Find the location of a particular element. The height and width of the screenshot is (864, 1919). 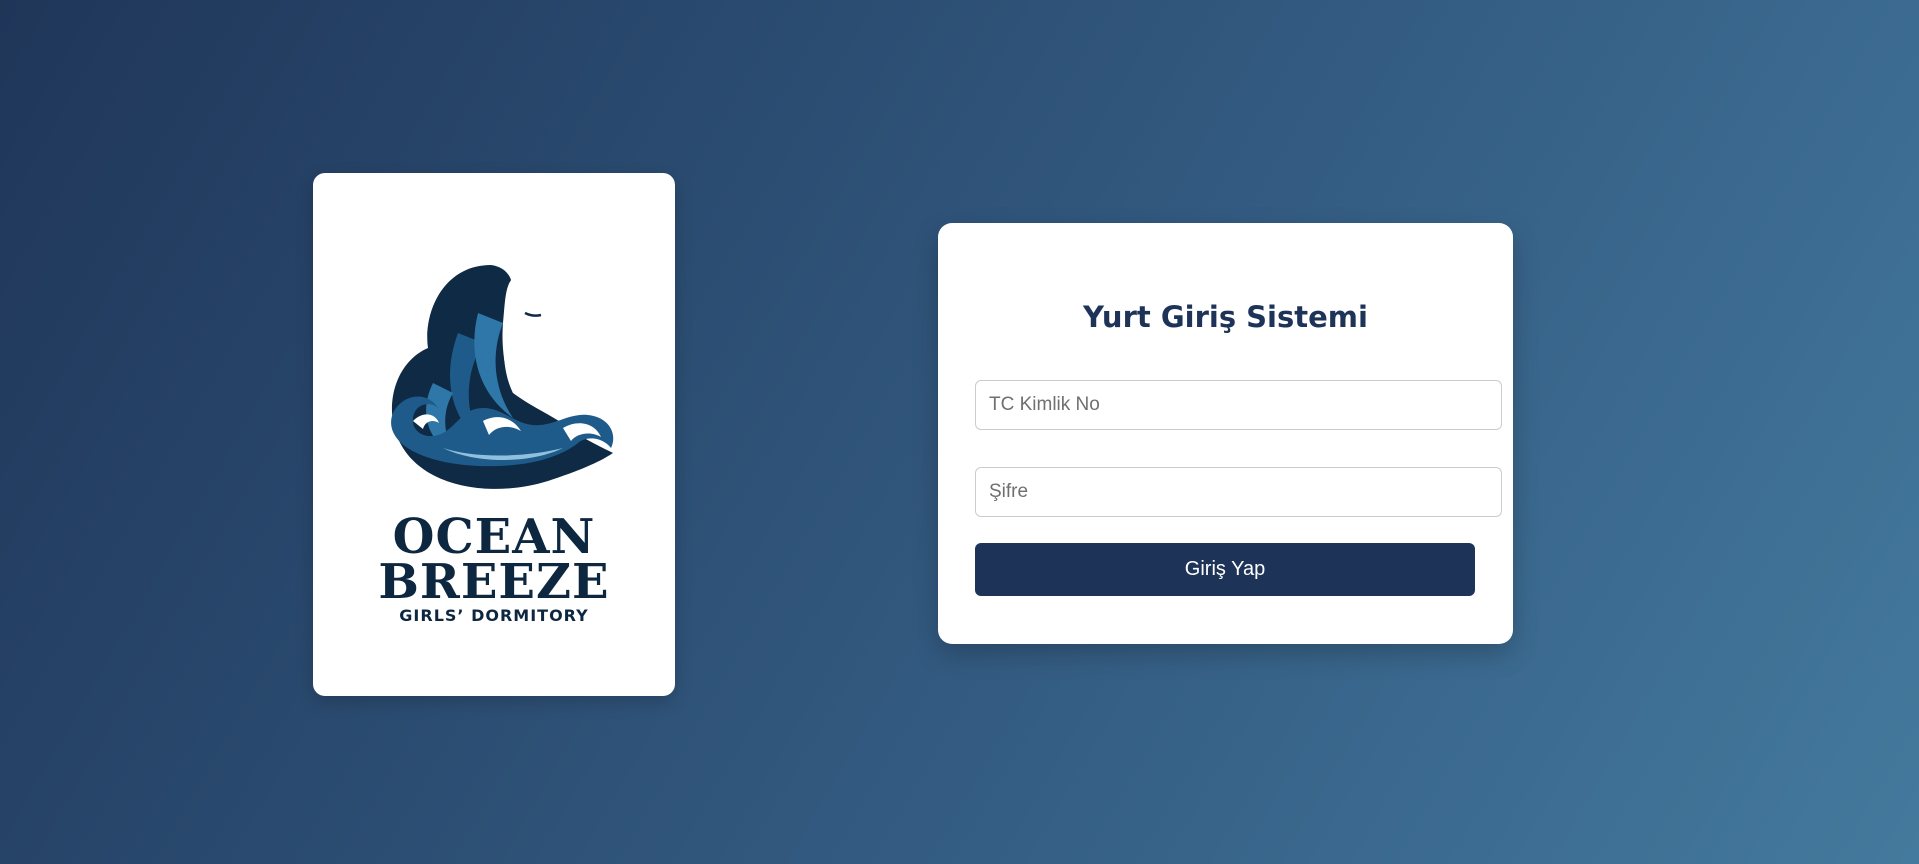

login-title: Yurt Giriş Sistemi is located at coordinates (1225, 317).